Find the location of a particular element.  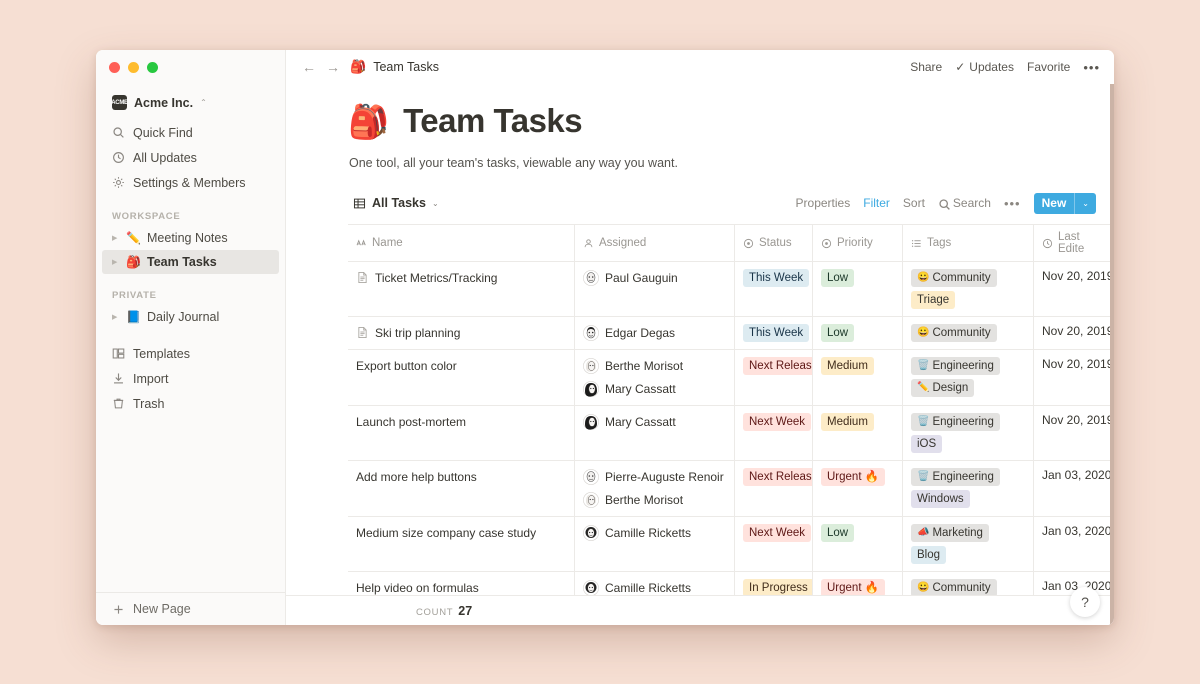

column-header-name: Name is located at coordinates (461, 243).